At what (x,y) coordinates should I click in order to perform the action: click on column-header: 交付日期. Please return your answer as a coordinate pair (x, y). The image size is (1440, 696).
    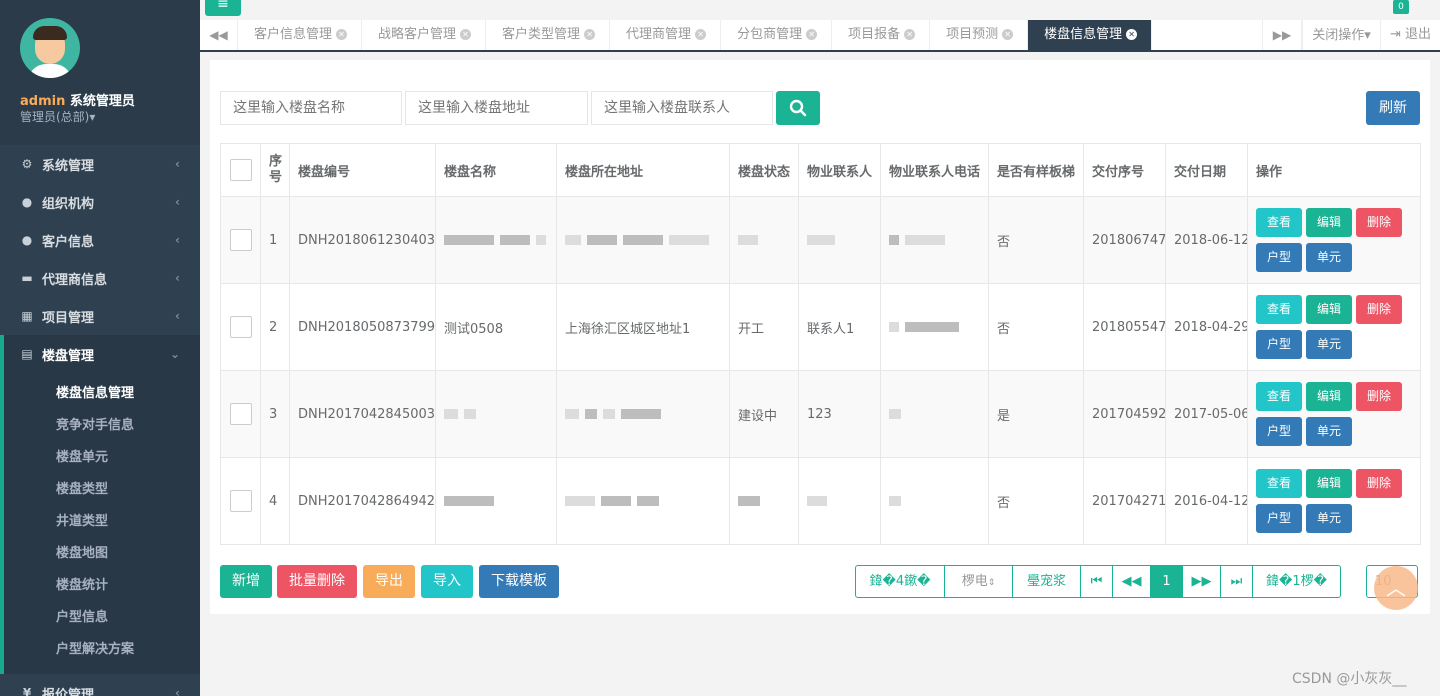
    Looking at the image, I should click on (1206, 170).